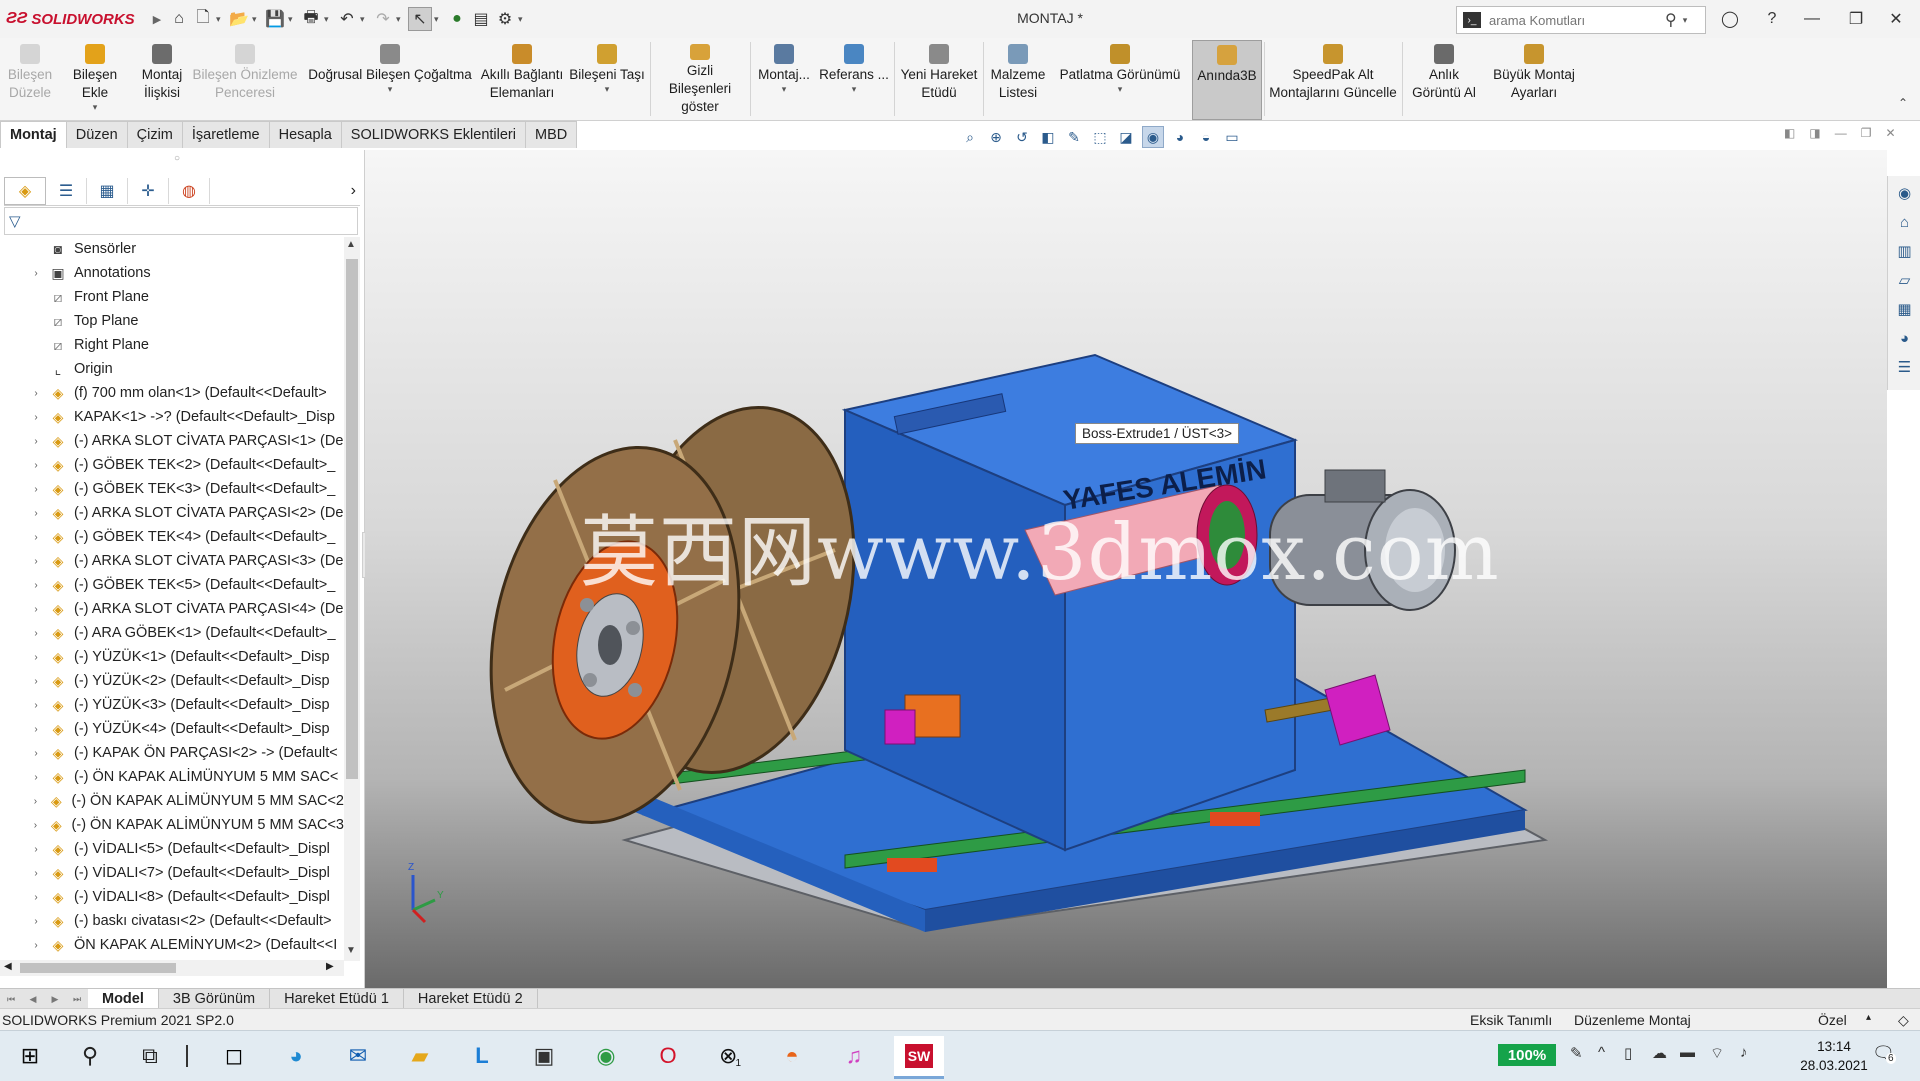 This screenshot has width=1920, height=1081. I want to click on solidworks-resources-icon: ◉, so click(1905, 193).